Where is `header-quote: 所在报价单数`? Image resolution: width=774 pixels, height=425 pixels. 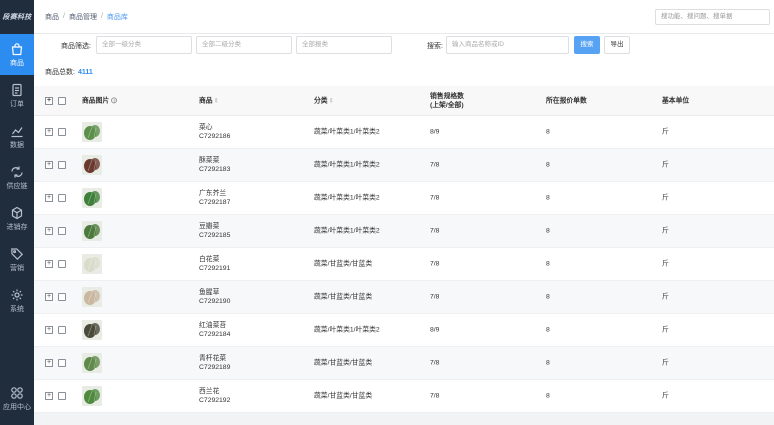
header-quote: 所在报价单数 is located at coordinates (566, 100).